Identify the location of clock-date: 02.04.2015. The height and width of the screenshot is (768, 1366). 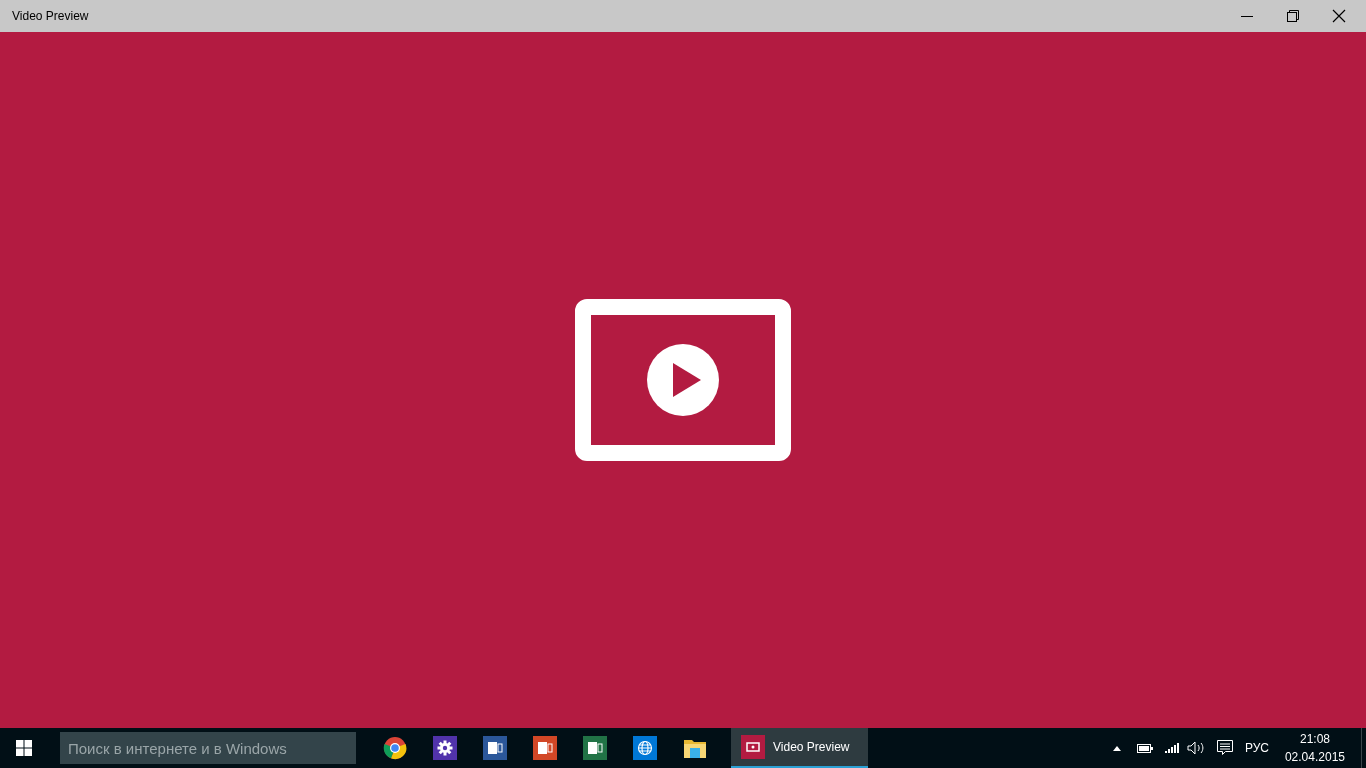
(1314, 757).